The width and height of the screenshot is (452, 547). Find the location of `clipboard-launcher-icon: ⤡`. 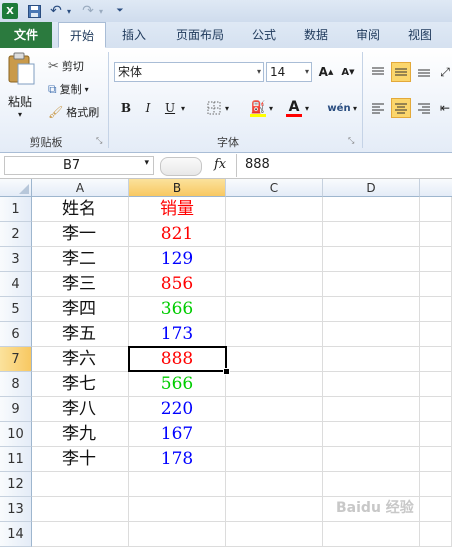

clipboard-launcher-icon: ⤡ is located at coordinates (99, 141).